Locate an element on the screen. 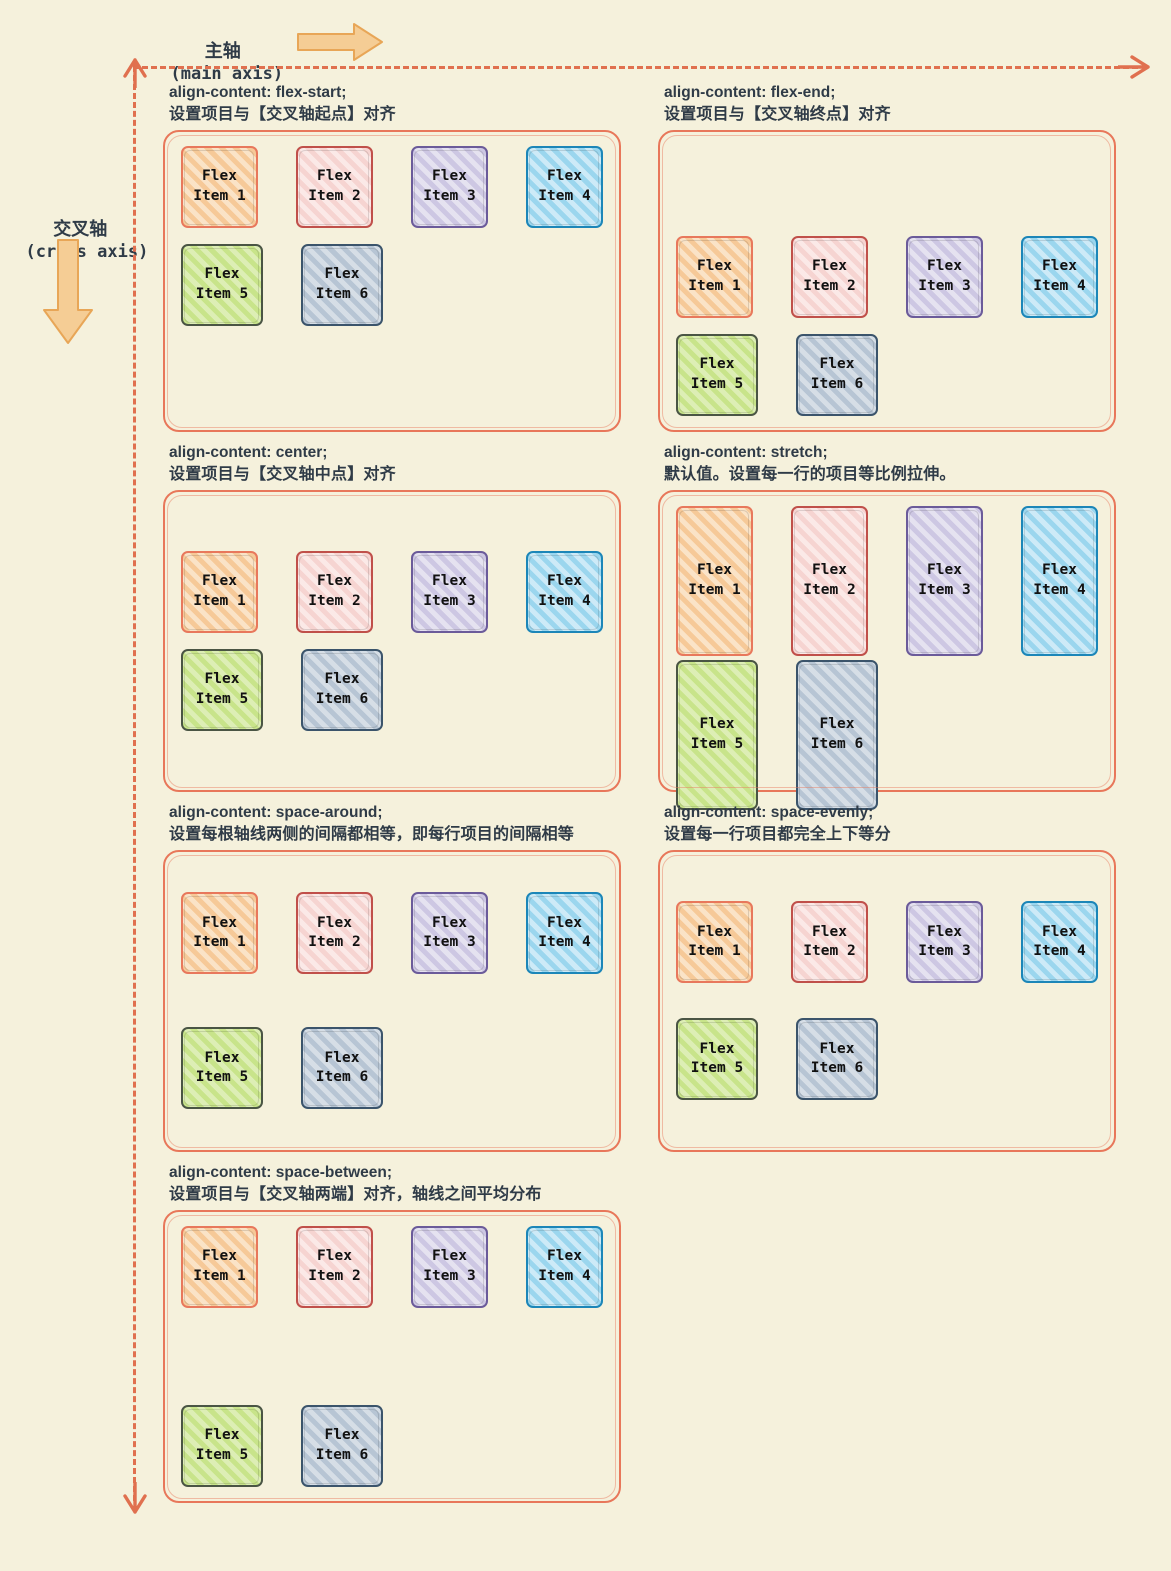  main-axis-label: 主轴 (main axis) is located at coordinates (216, 52).